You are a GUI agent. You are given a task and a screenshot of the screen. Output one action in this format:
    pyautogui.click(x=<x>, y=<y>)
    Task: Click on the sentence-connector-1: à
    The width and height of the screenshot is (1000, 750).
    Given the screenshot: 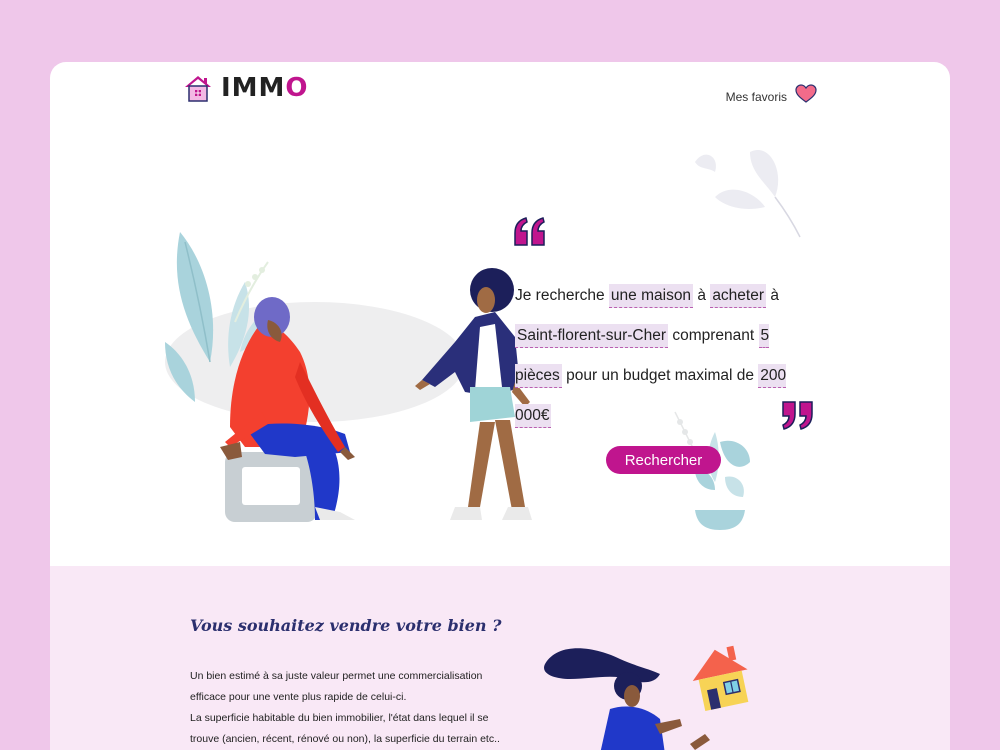 What is the action you would take?
    pyautogui.click(x=701, y=295)
    